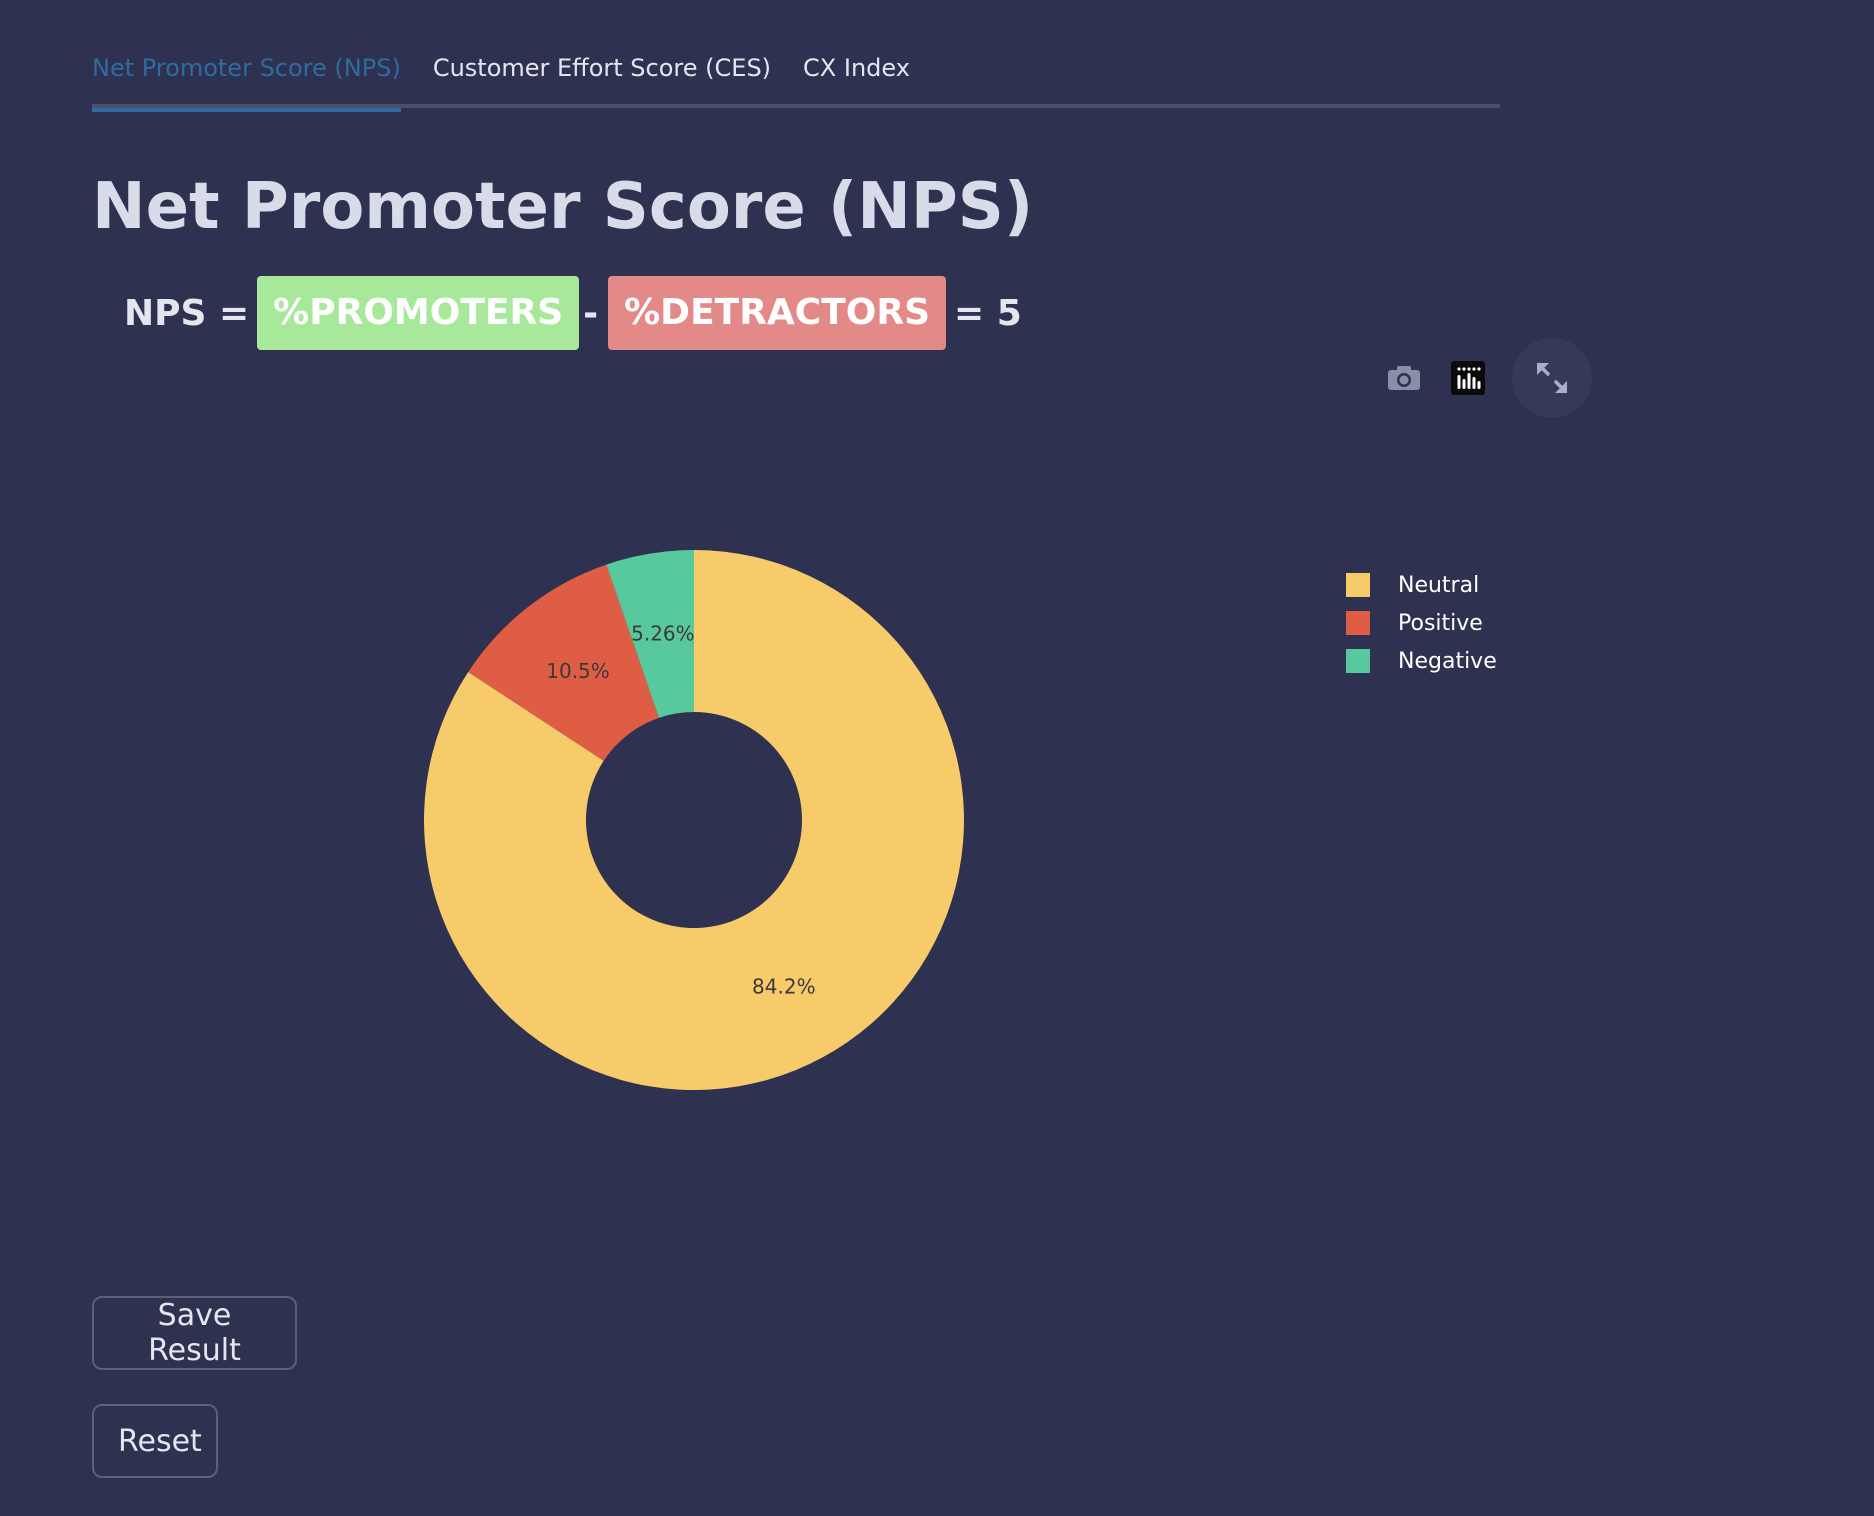  I want to click on promoters-badge: %PROMOTERS, so click(418, 313).